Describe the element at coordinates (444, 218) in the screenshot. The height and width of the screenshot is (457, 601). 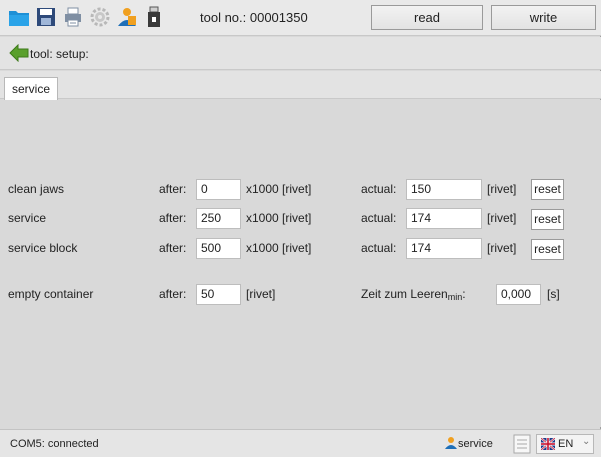
I see `service-actual-field: 174` at that location.